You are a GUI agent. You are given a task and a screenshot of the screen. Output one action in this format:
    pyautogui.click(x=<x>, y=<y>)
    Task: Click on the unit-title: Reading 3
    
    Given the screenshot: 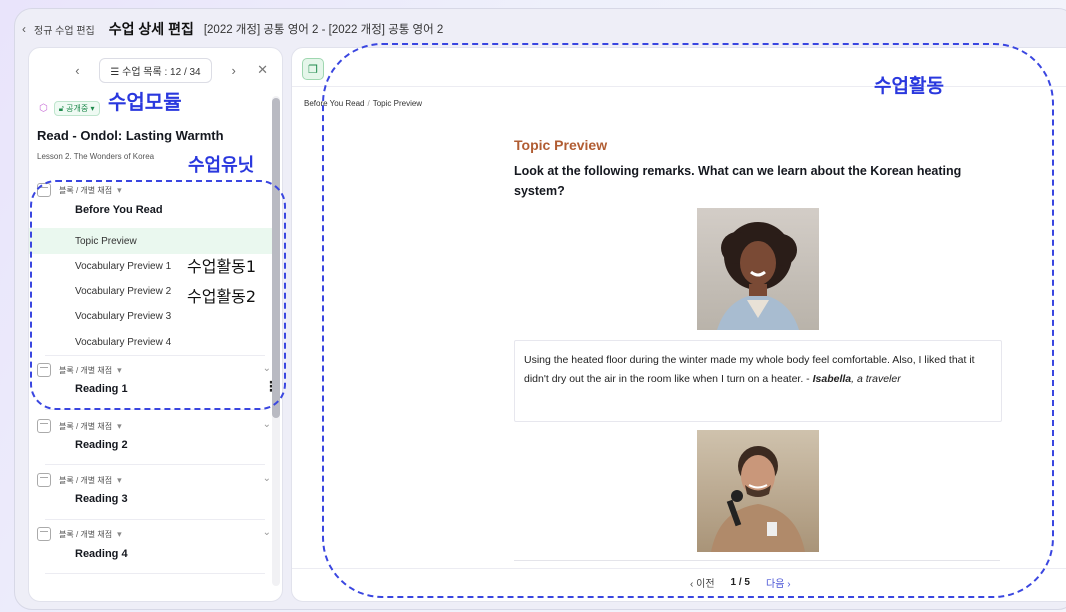 What is the action you would take?
    pyautogui.click(x=101, y=499)
    